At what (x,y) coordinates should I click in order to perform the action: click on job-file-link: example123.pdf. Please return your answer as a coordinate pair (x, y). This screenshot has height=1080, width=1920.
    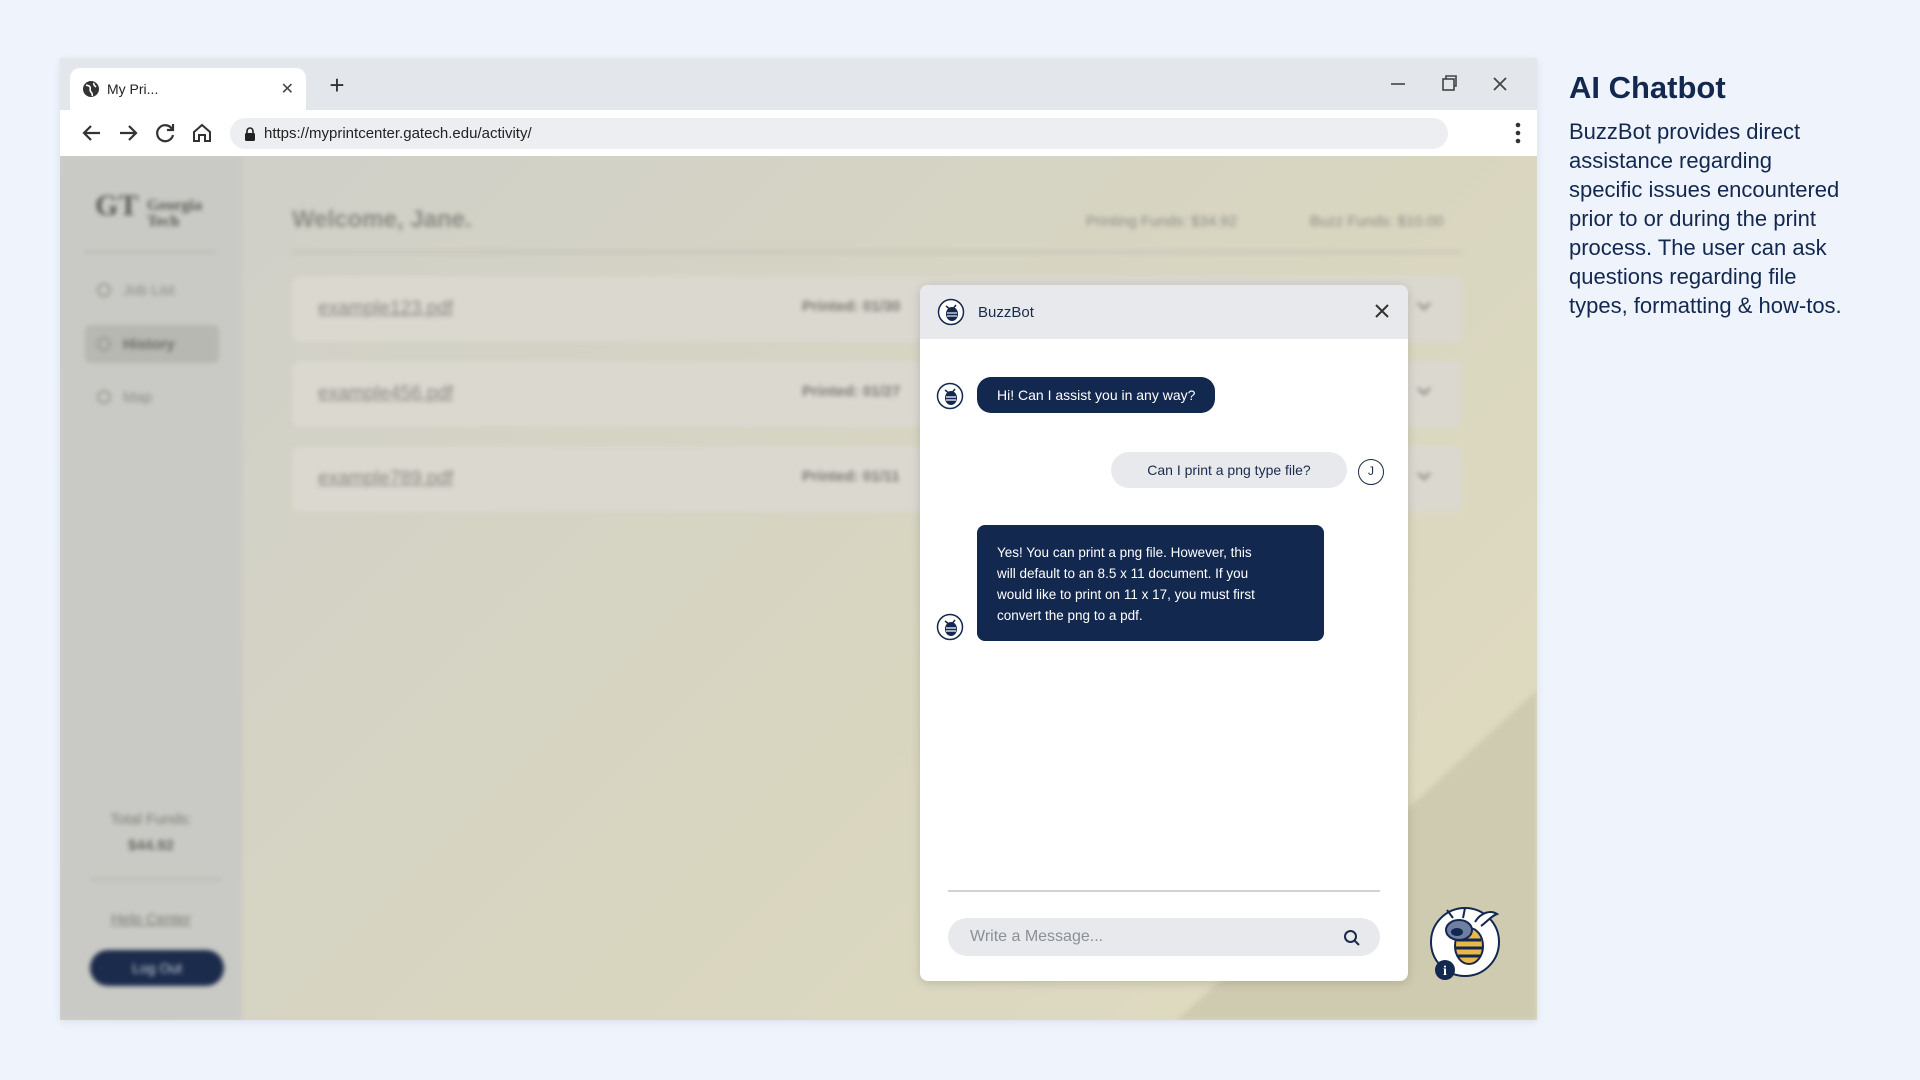
    Looking at the image, I should click on (385, 309).